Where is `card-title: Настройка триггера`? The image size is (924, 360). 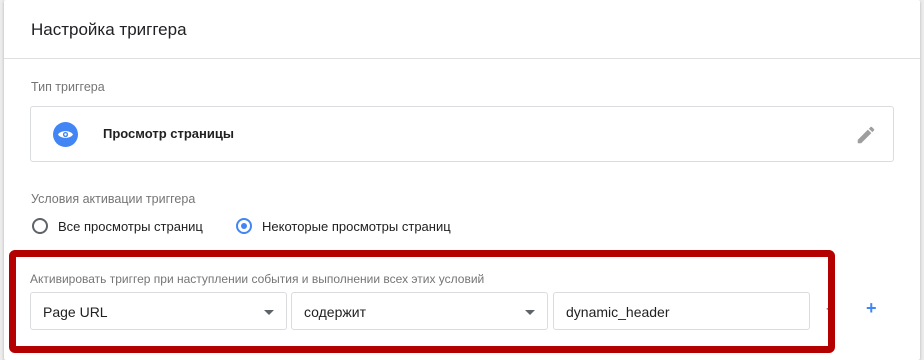 card-title: Настройка триггера is located at coordinates (109, 29).